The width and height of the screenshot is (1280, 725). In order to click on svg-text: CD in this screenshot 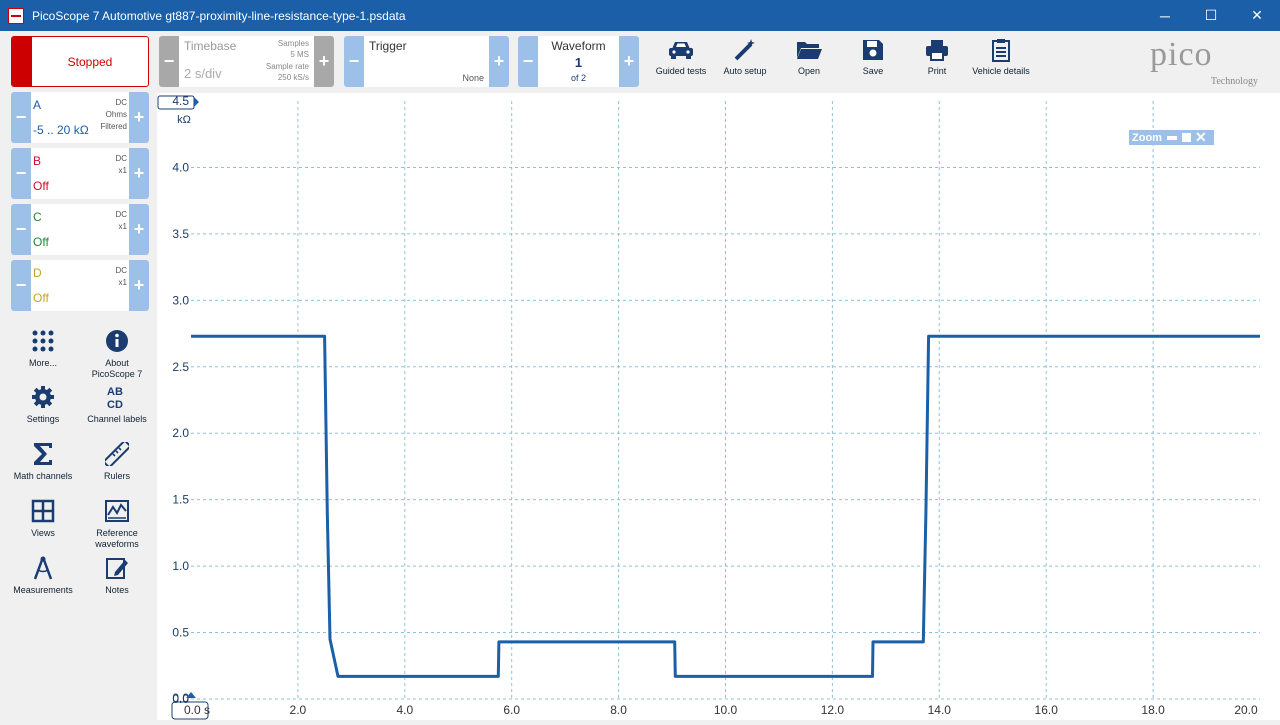, I will do `click(115, 404)`.